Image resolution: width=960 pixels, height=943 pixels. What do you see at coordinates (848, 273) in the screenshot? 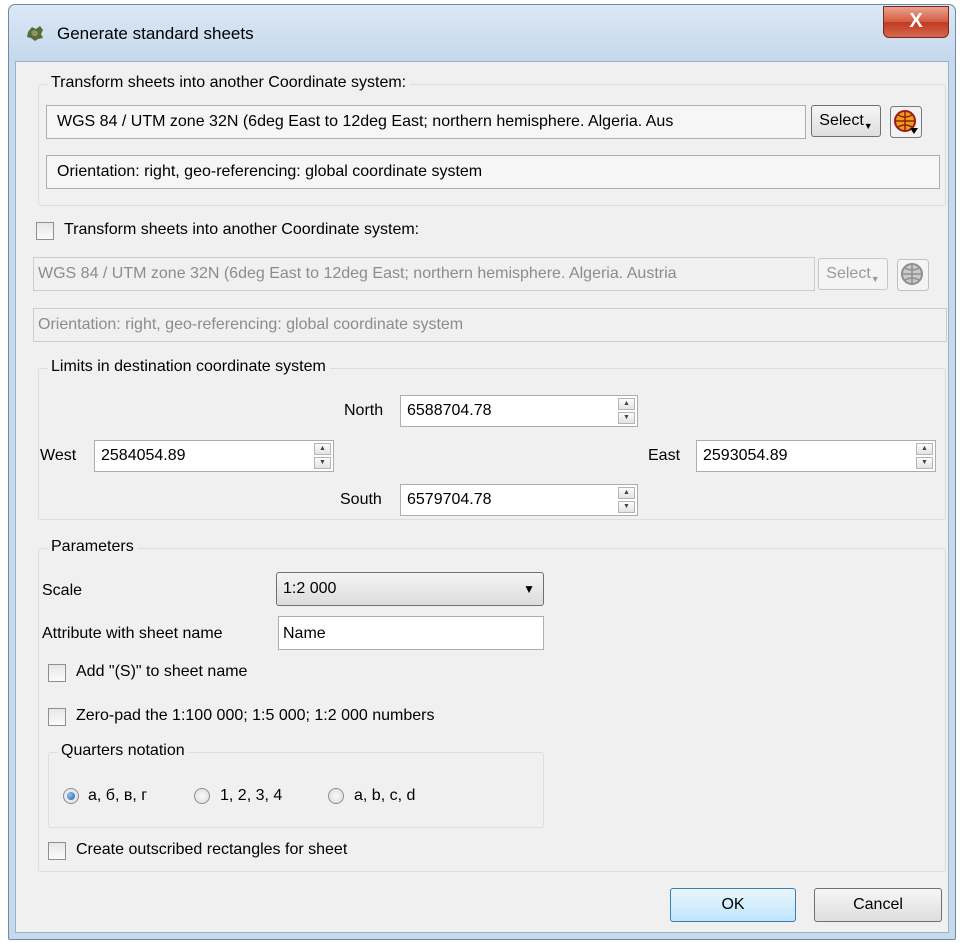
I see `dest-select-label: Select` at bounding box center [848, 273].